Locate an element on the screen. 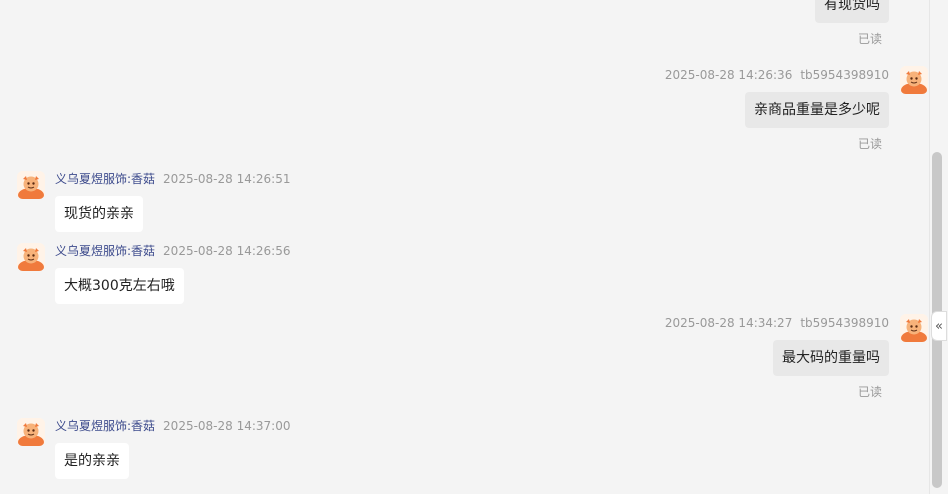 The width and height of the screenshot is (948, 494). message-meta: 2025-08-28 14:34:27 tb5954398910 is located at coordinates (777, 323).